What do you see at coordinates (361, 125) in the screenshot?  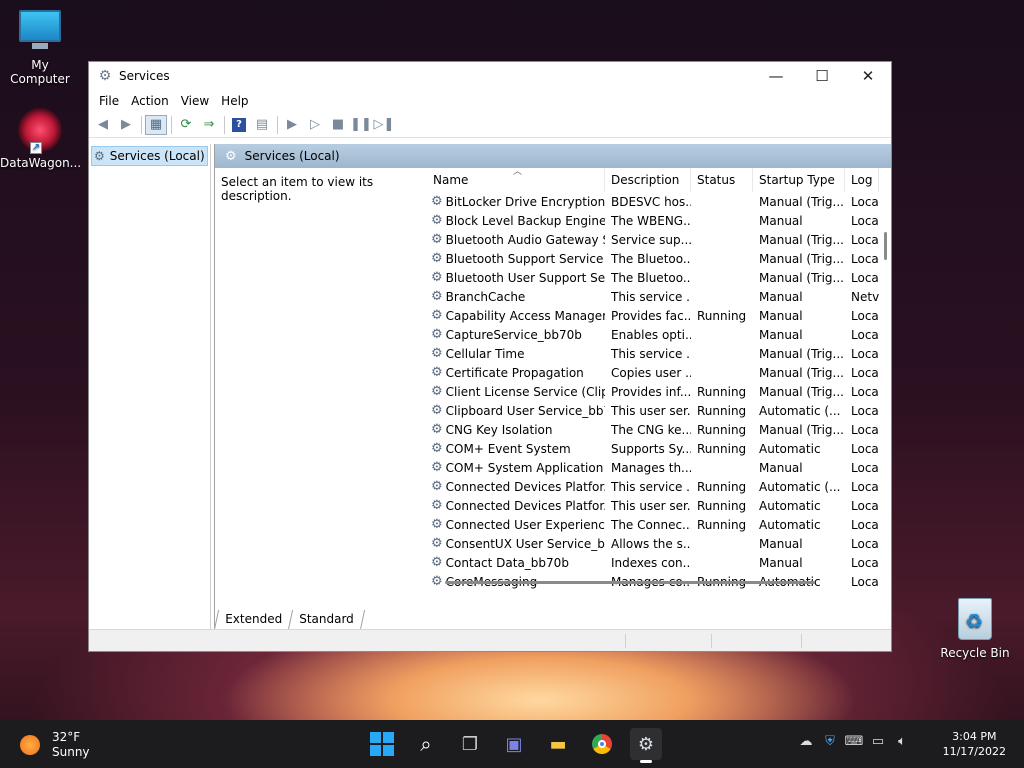 I see `pause-service-icon: ❚❚` at bounding box center [361, 125].